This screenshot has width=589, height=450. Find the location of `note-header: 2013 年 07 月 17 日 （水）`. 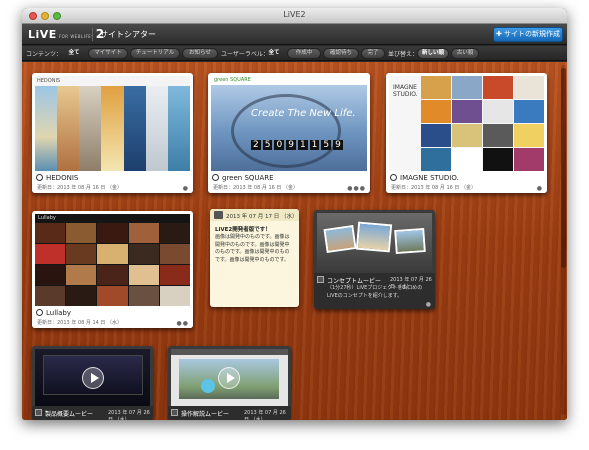

note-header: 2013 年 07 月 17 日 （水） is located at coordinates (254, 215).